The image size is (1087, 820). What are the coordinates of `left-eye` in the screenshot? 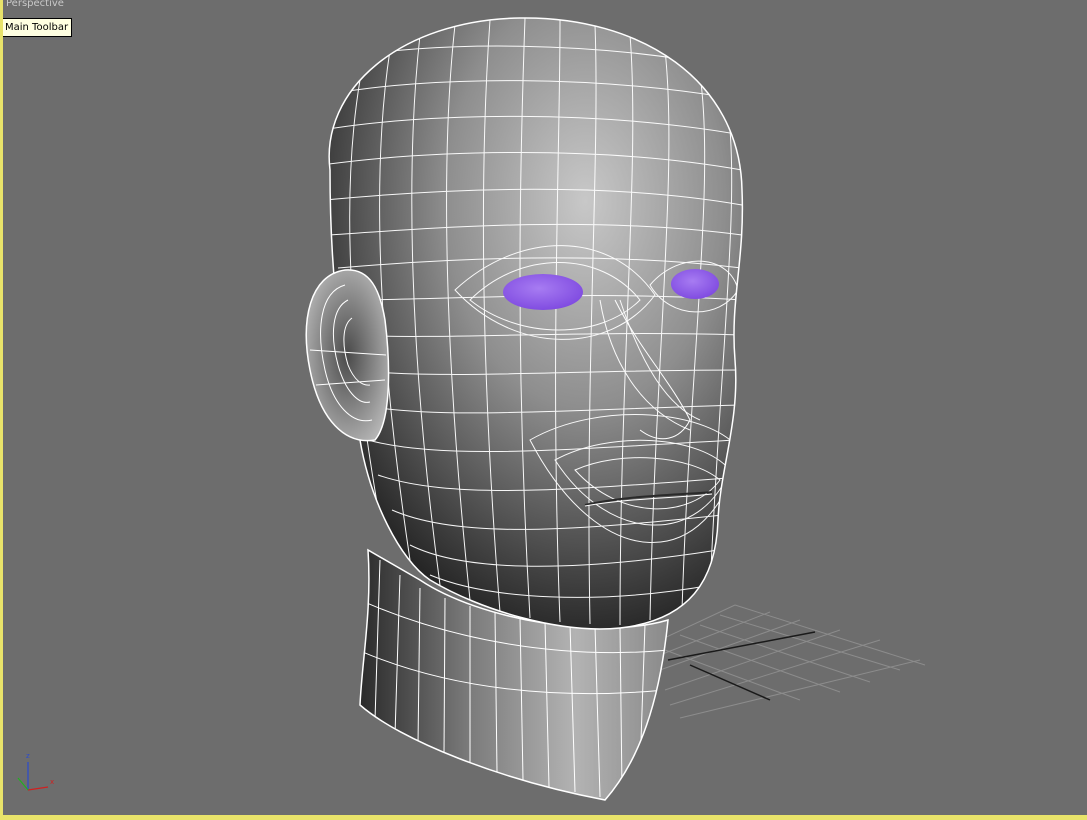 It's located at (543, 292).